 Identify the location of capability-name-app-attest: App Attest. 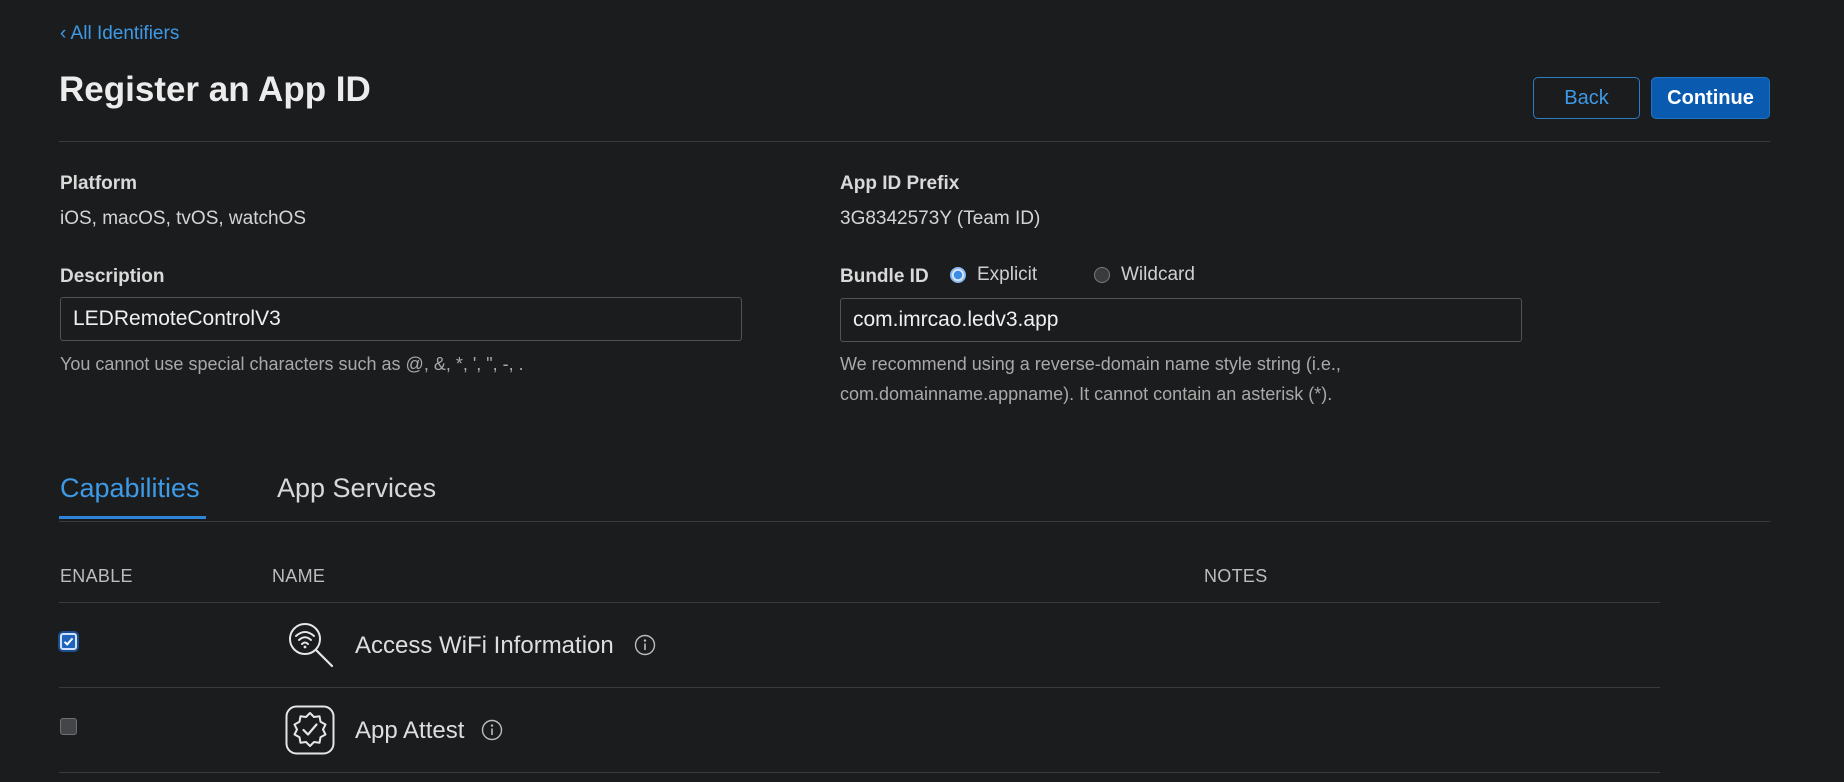
(410, 730).